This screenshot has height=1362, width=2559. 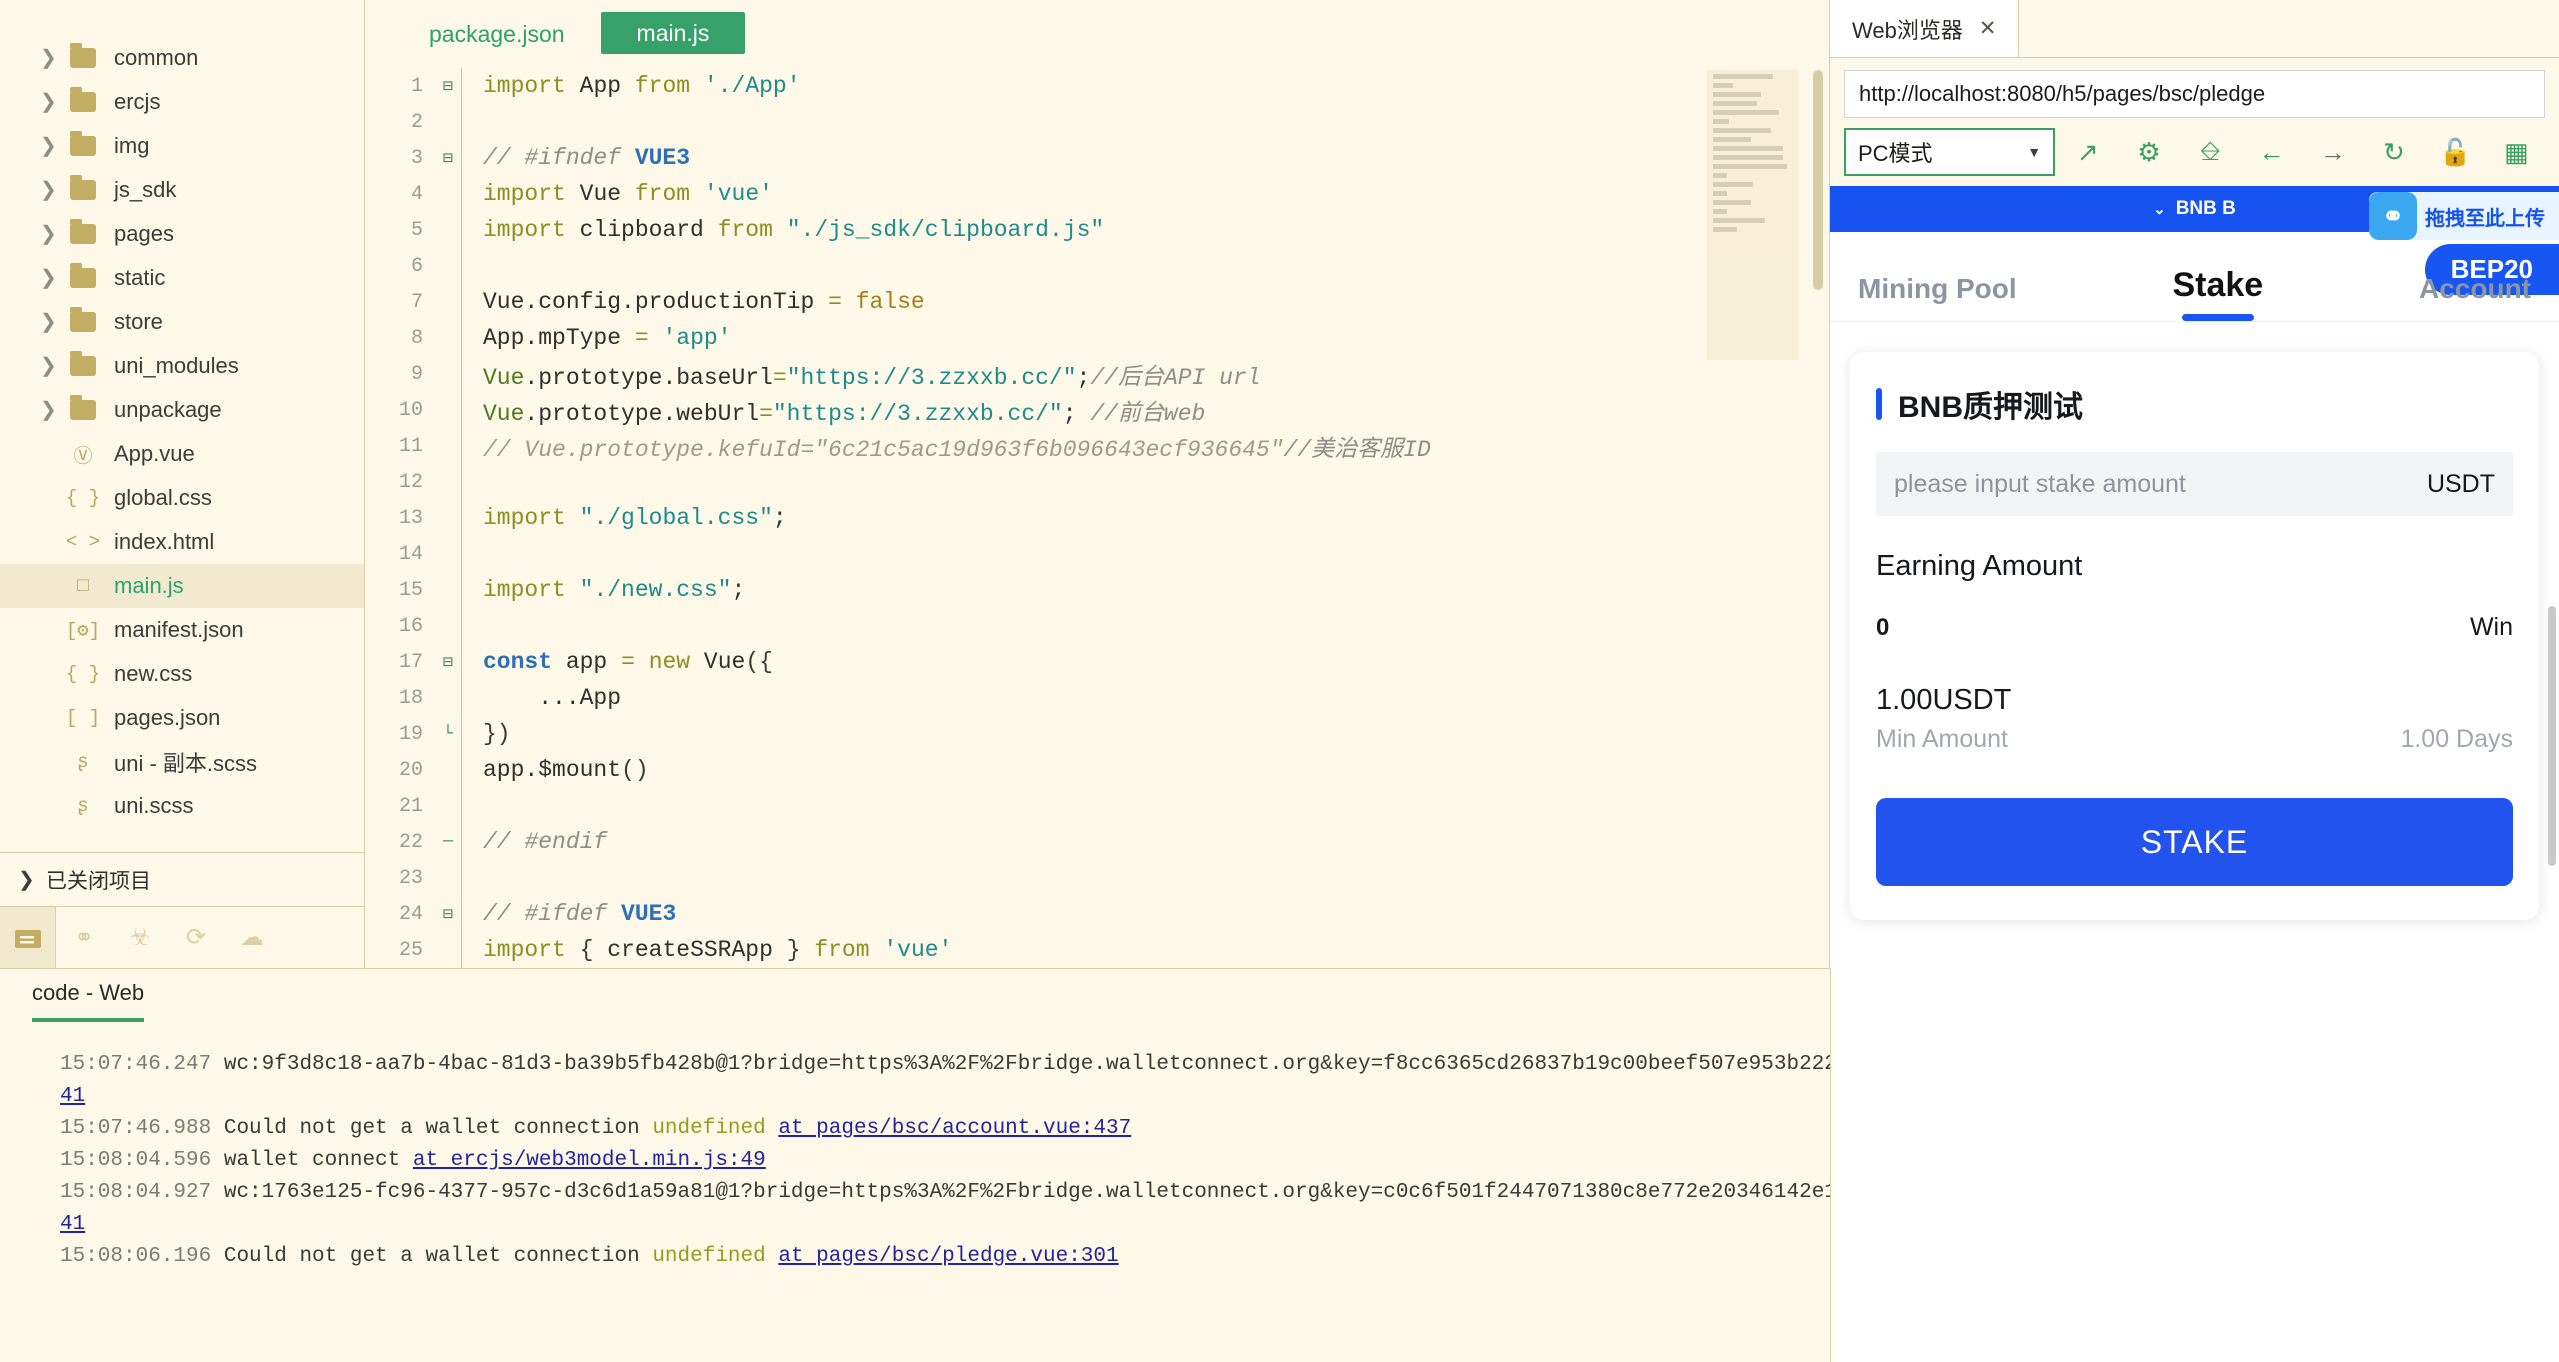 What do you see at coordinates (182, 190) in the screenshot?
I see `tree-item-js-sdk: ❯ js_sdk` at bounding box center [182, 190].